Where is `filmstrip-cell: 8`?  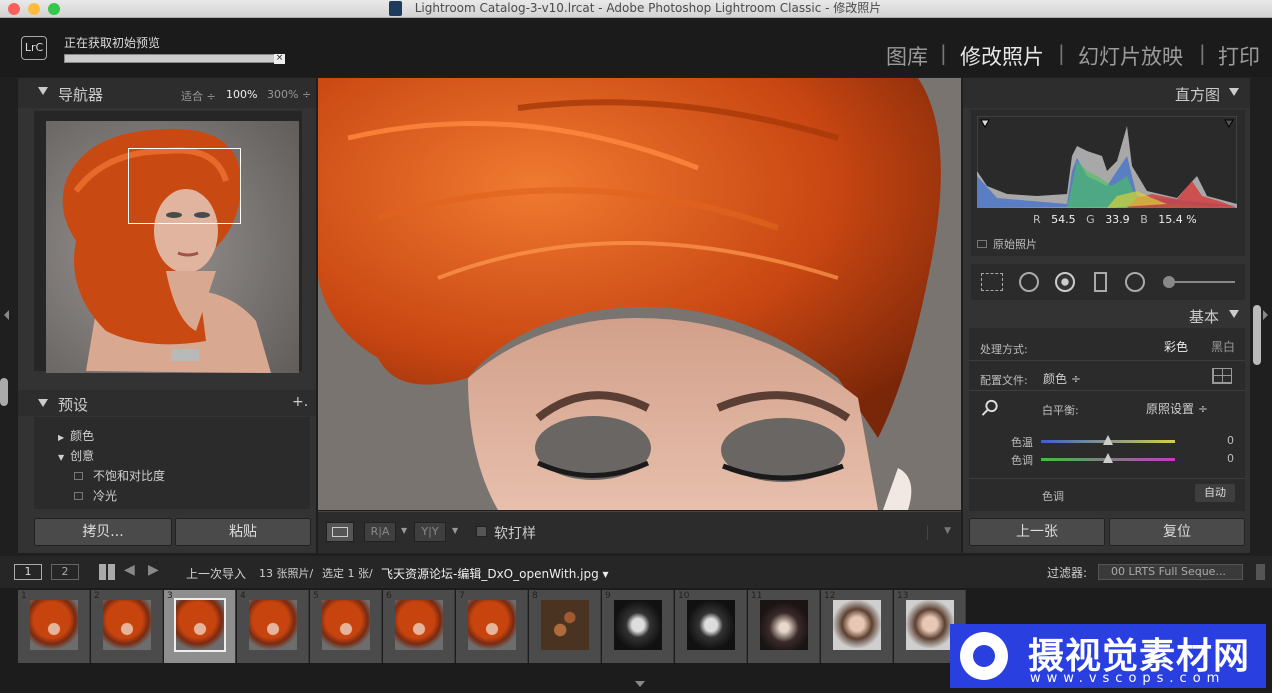
filmstrip-cell: 8 is located at coordinates (565, 626).